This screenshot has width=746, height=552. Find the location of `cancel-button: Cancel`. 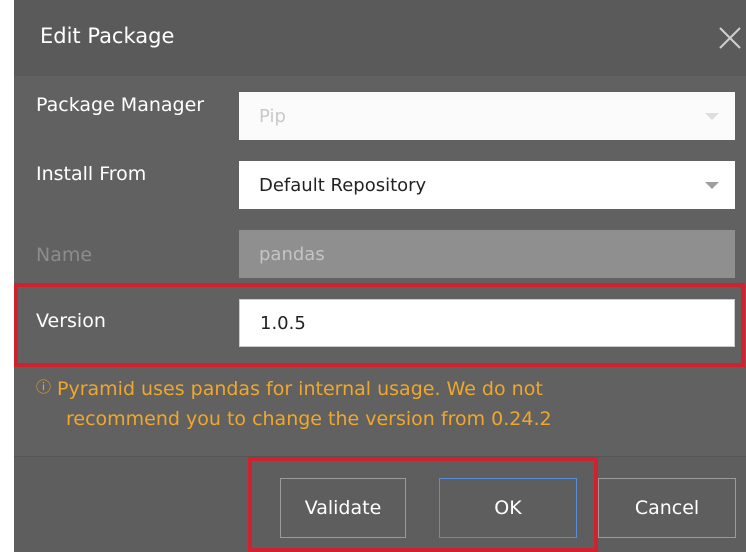

cancel-button: Cancel is located at coordinates (667, 508).